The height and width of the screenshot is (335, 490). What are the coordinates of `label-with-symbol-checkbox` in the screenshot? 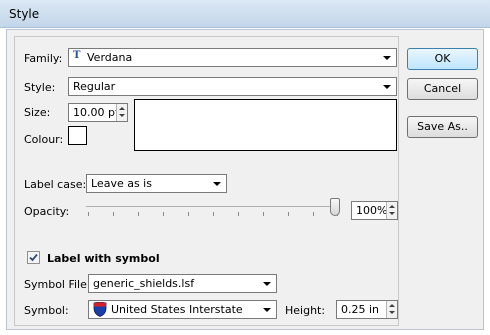 It's located at (33, 257).